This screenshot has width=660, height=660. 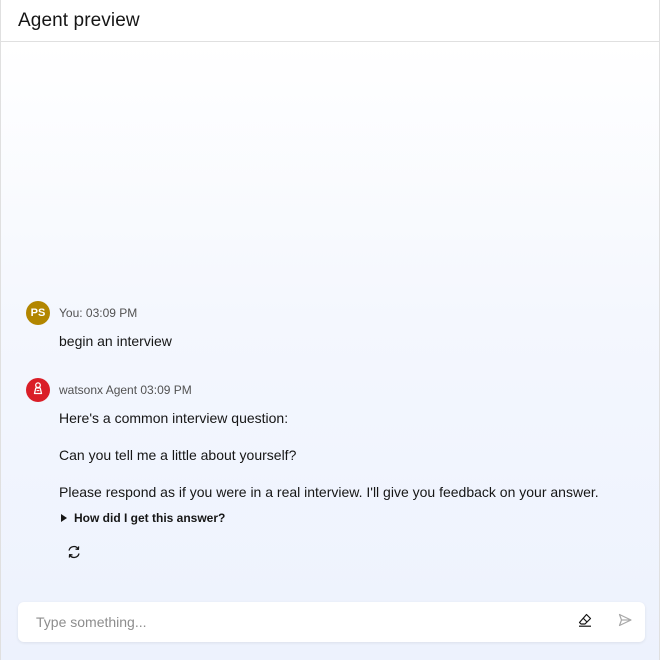 What do you see at coordinates (349, 341) in the screenshot?
I see `message-body: begin an interview` at bounding box center [349, 341].